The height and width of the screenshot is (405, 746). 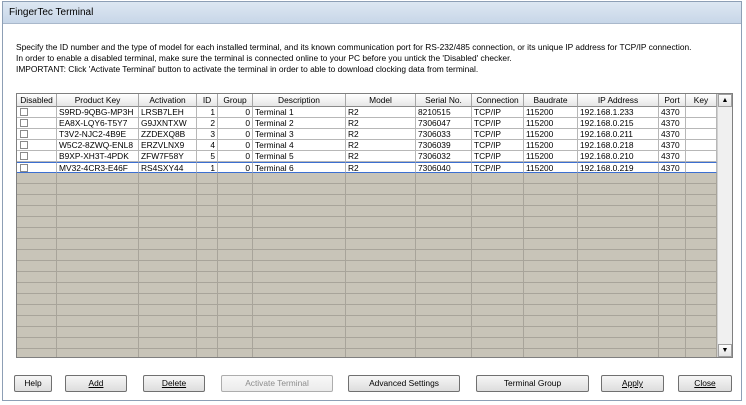 What do you see at coordinates (701, 100) in the screenshot?
I see `column-header-key: Key` at bounding box center [701, 100].